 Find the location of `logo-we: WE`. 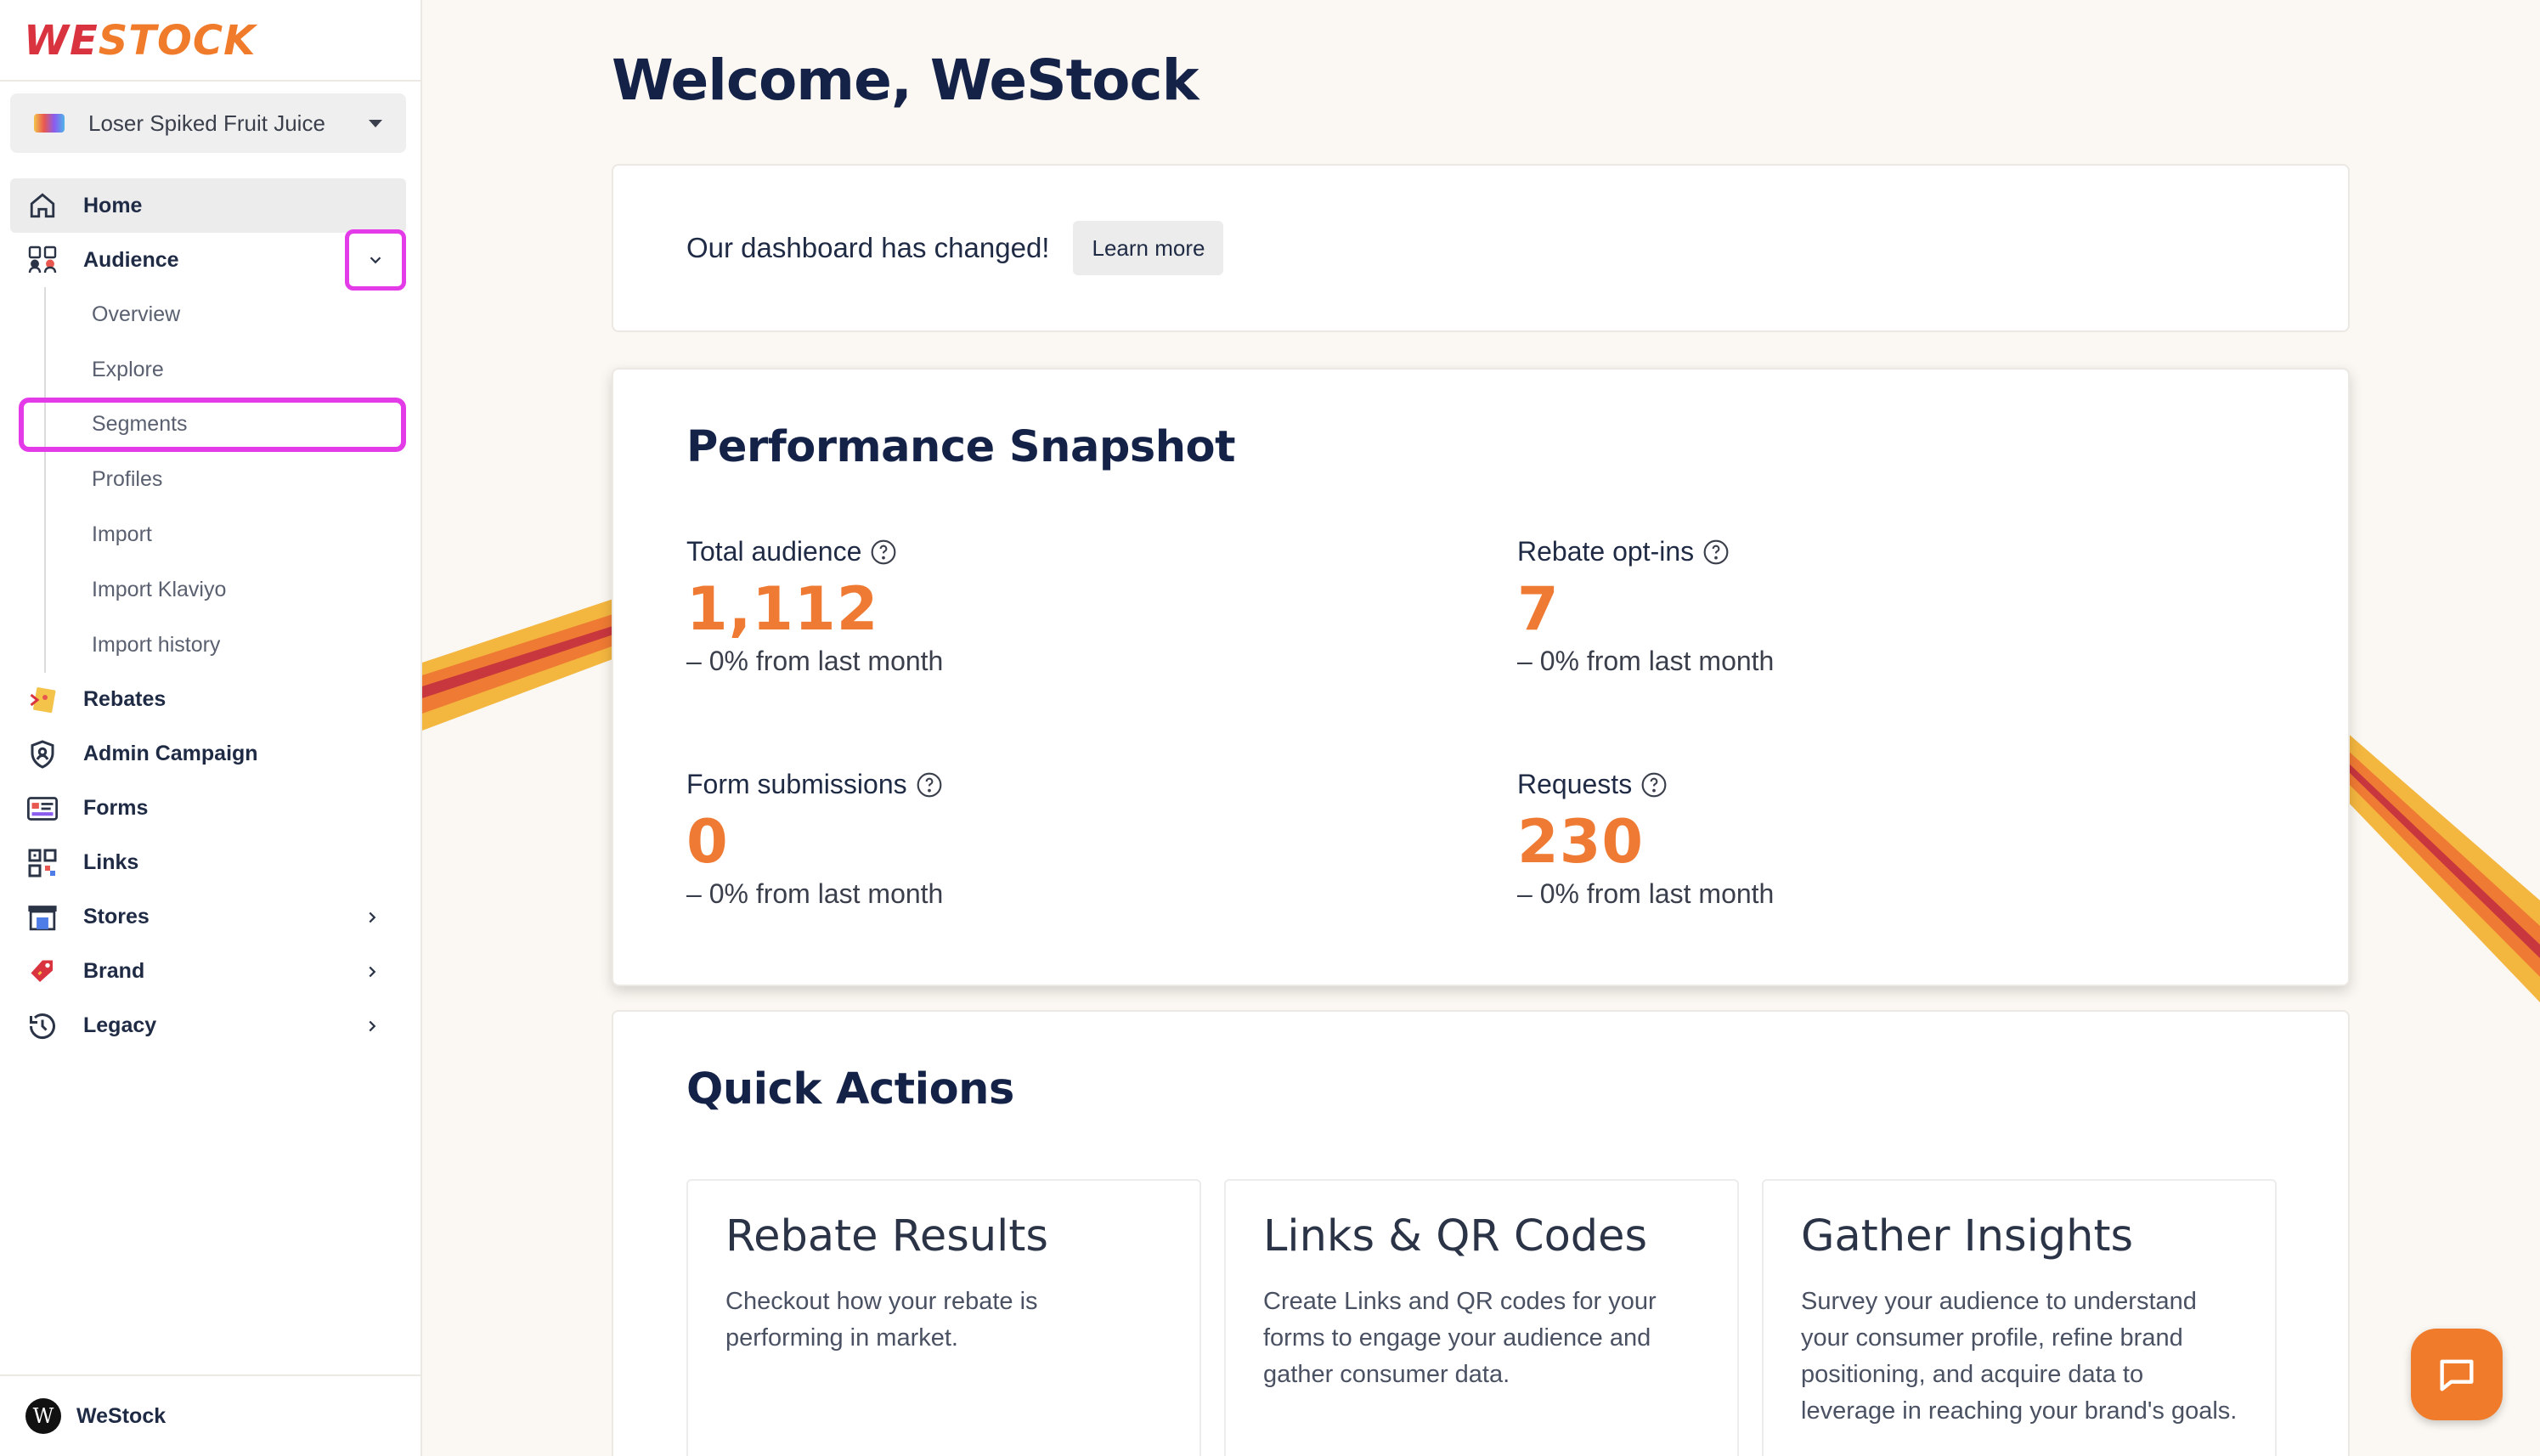

logo-we: WE is located at coordinates (61, 41).